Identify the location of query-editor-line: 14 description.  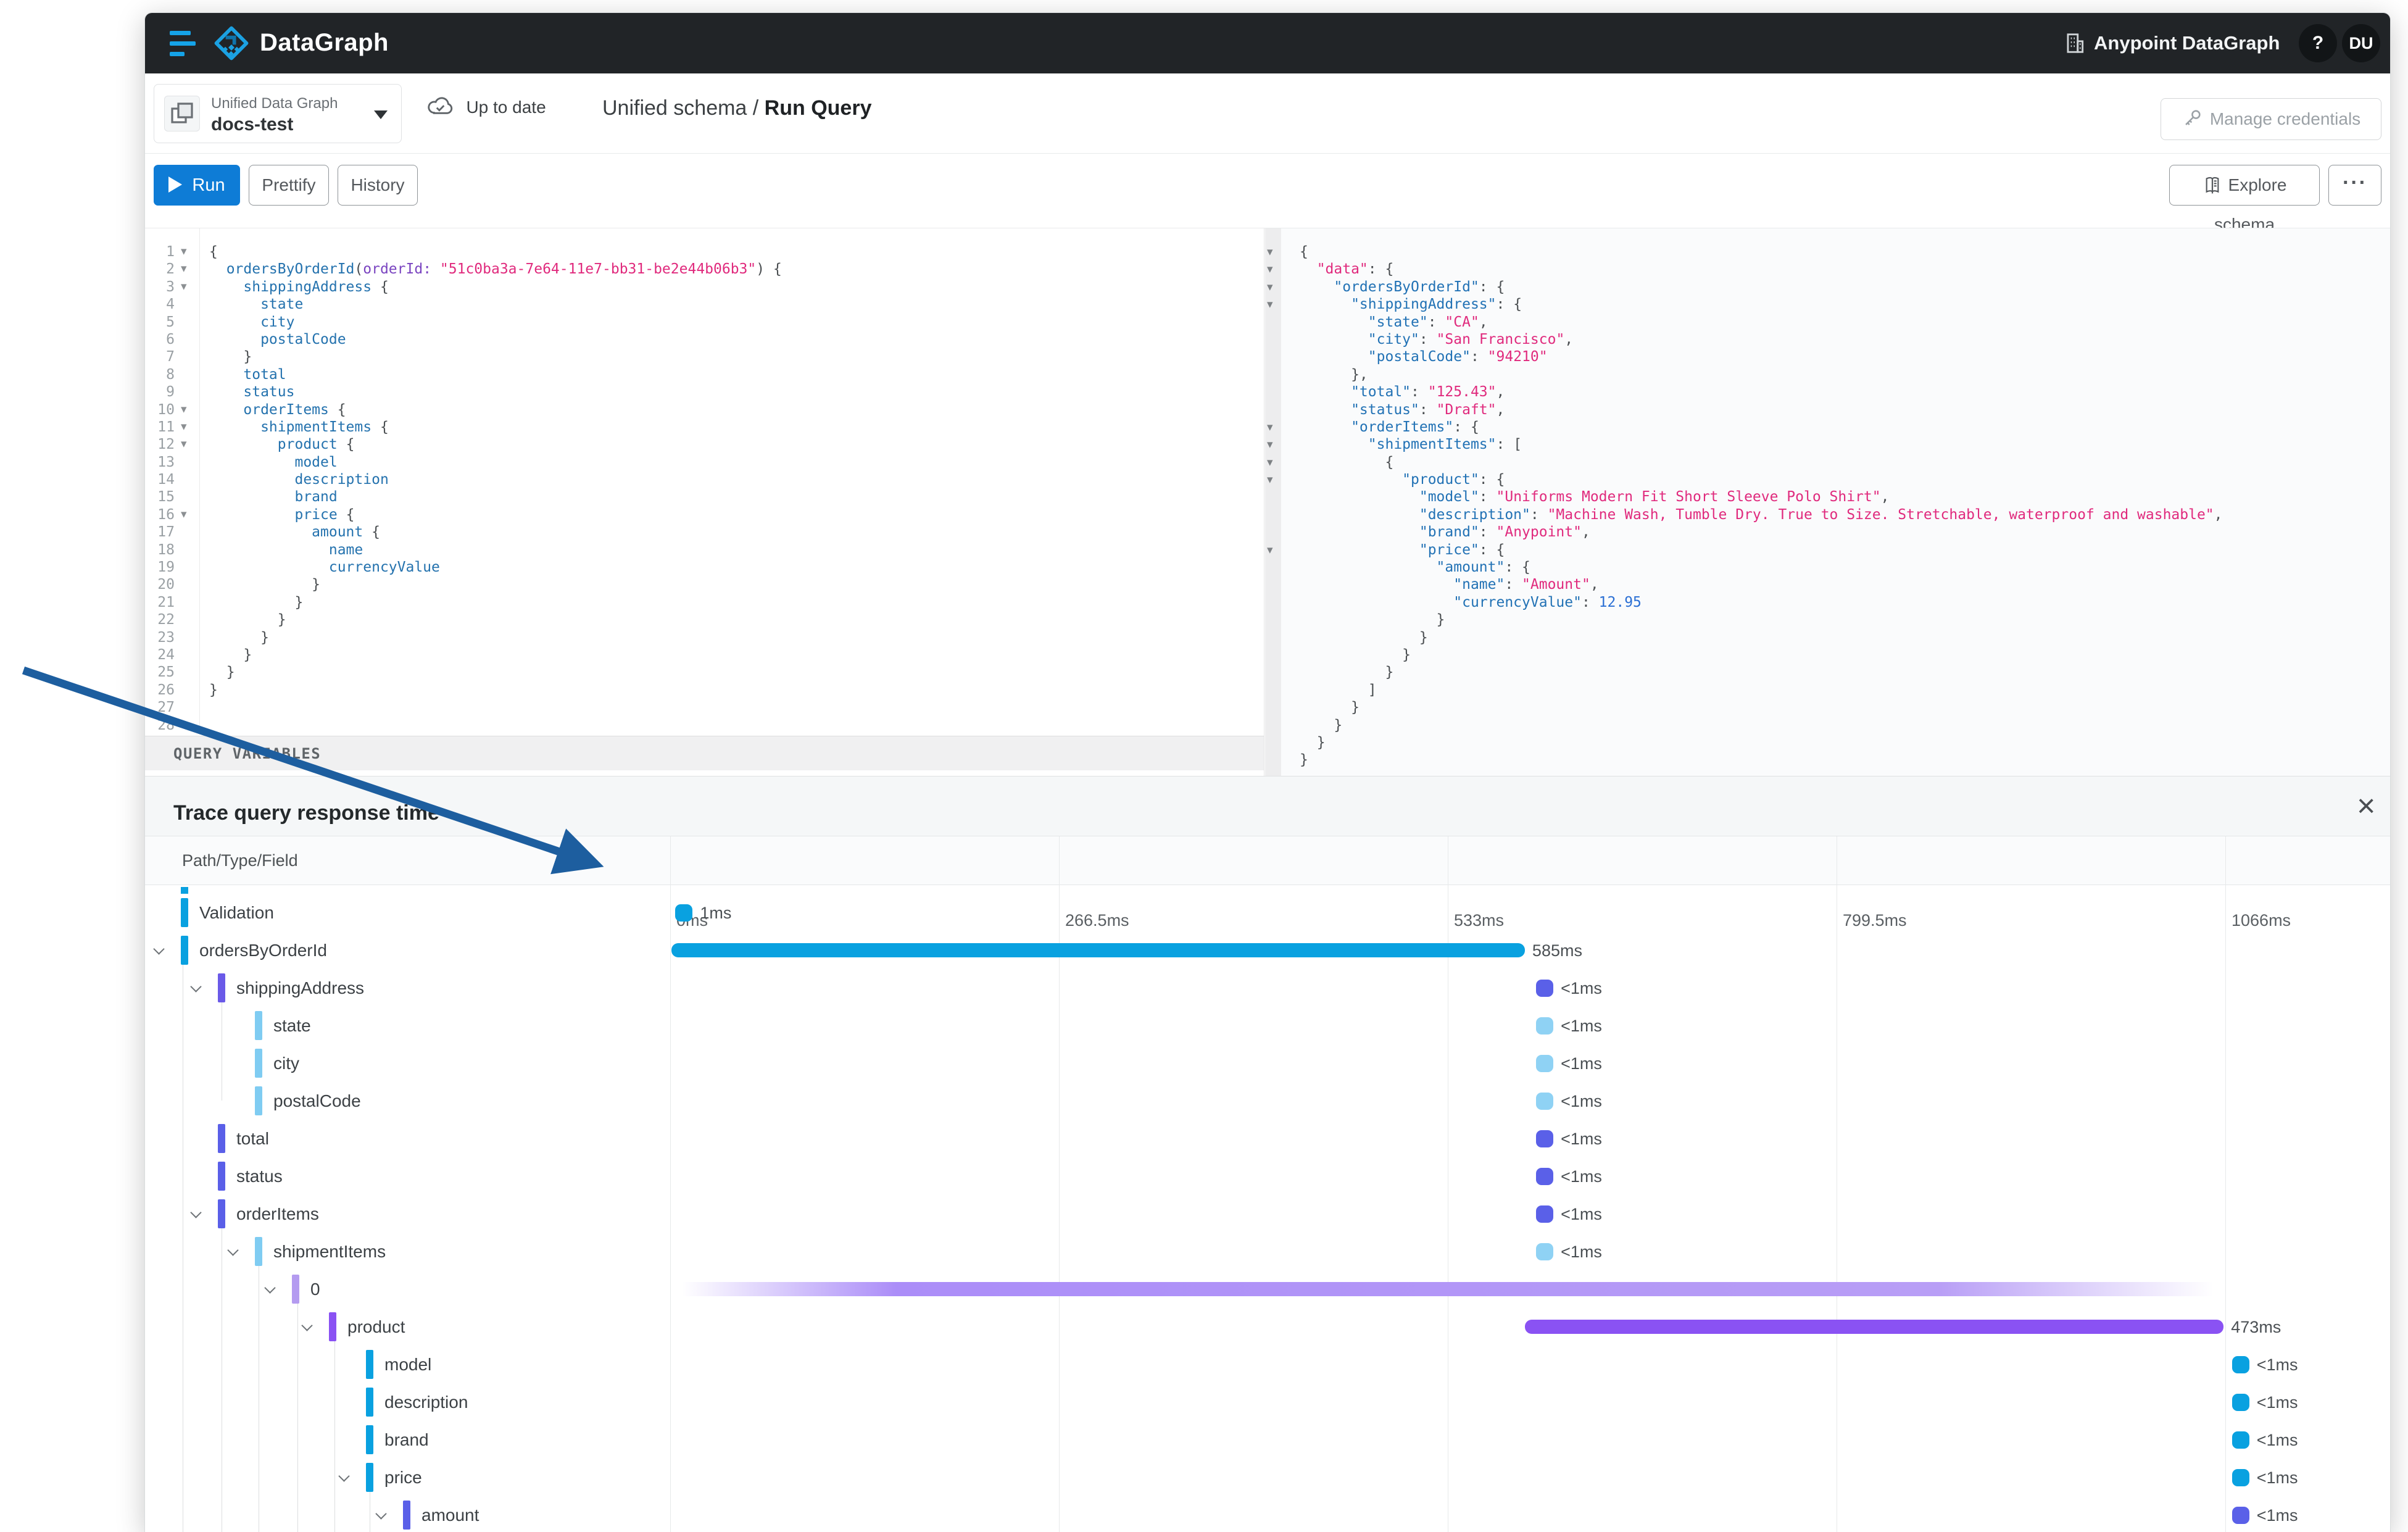
(704, 479).